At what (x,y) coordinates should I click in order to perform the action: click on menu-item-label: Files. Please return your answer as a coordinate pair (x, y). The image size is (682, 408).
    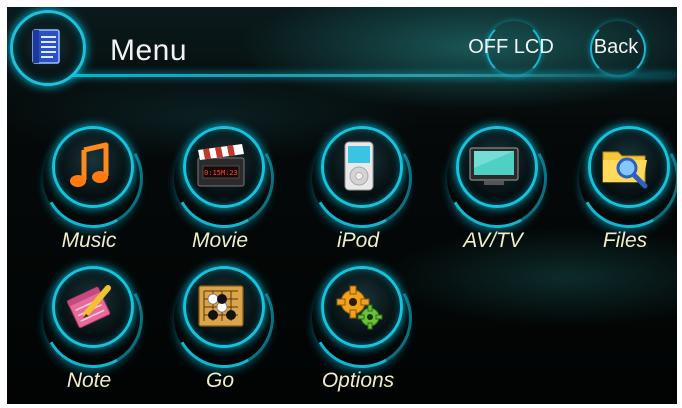
    Looking at the image, I should click on (625, 240).